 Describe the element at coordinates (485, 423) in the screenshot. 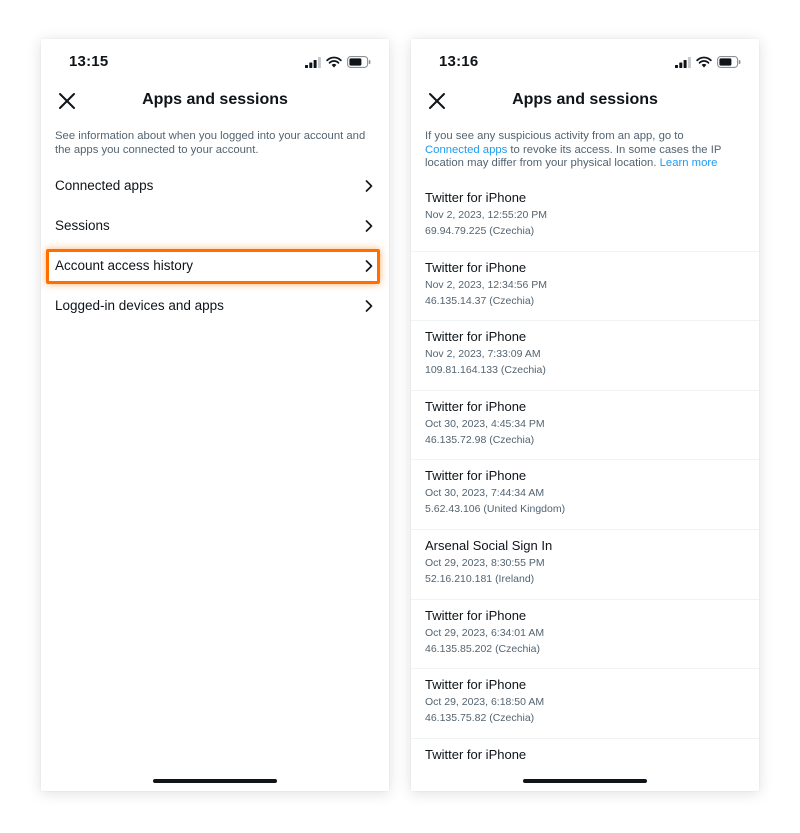

I see `history-timestamp: Oct 30, 2023, 4:45:34 PM` at that location.